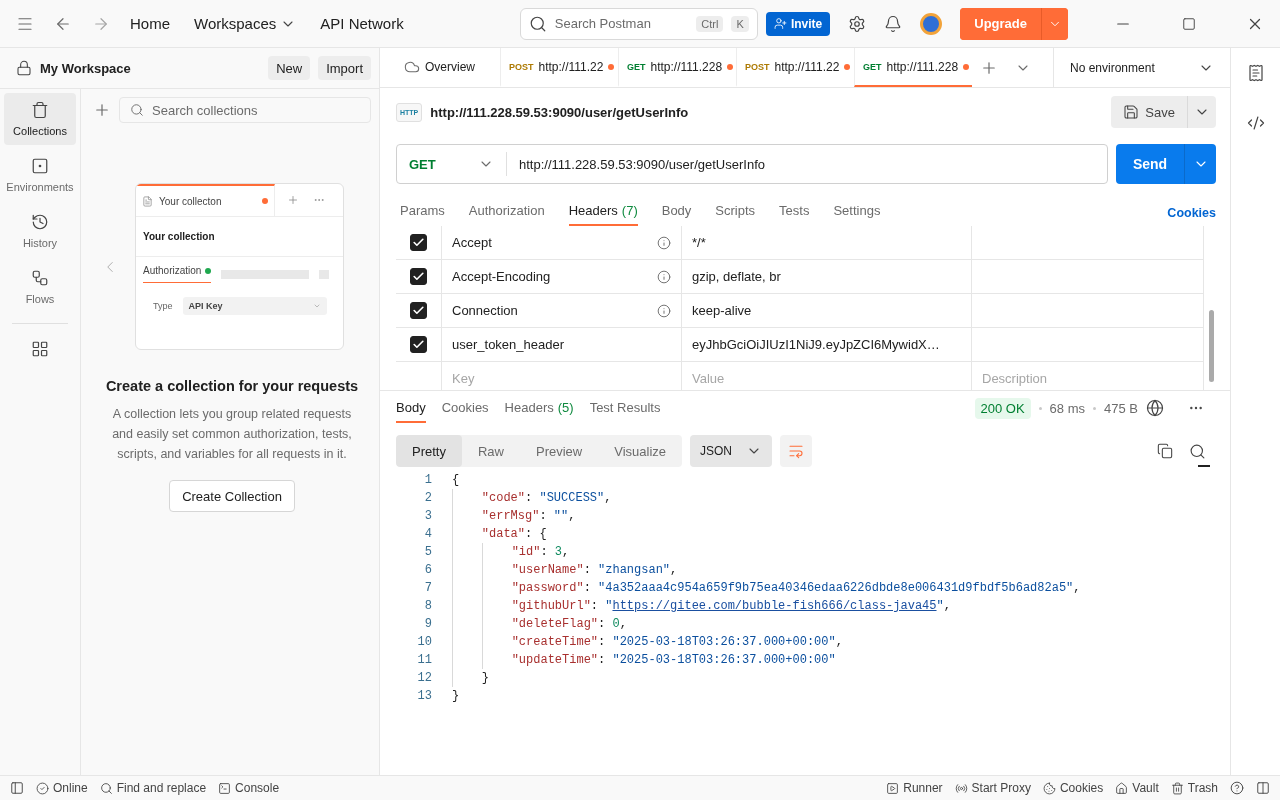  What do you see at coordinates (644, 660) in the screenshot?
I see `code-line: "updateTime": "2025-03-18T03:26:37.000+00:00"` at bounding box center [644, 660].